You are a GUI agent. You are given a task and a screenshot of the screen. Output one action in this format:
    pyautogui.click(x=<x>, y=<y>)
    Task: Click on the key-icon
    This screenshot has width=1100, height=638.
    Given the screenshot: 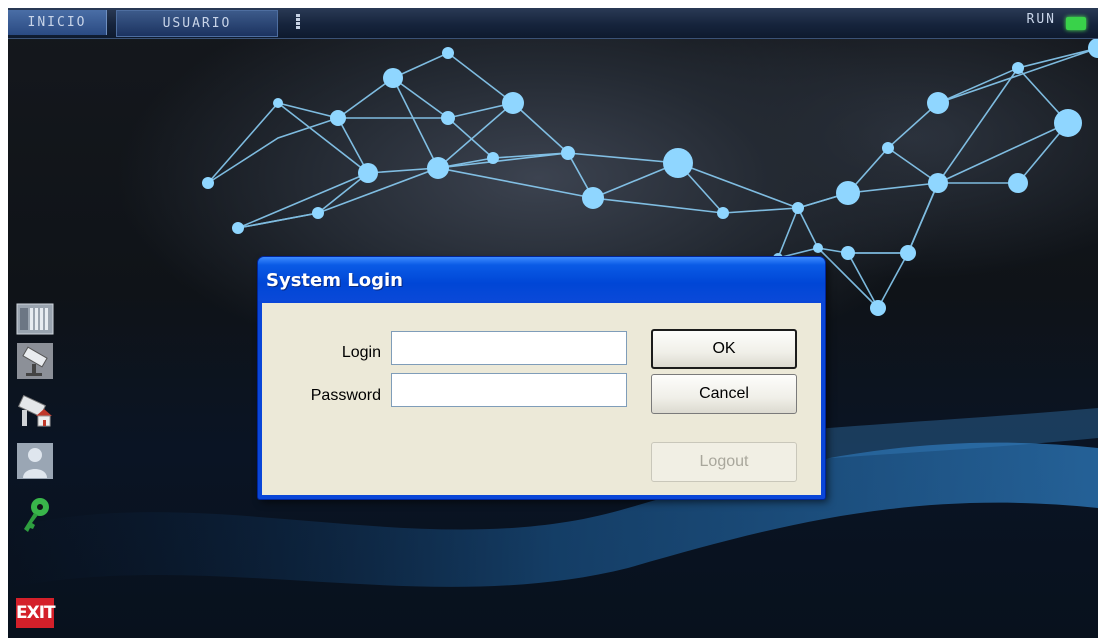 What is the action you would take?
    pyautogui.click(x=35, y=515)
    